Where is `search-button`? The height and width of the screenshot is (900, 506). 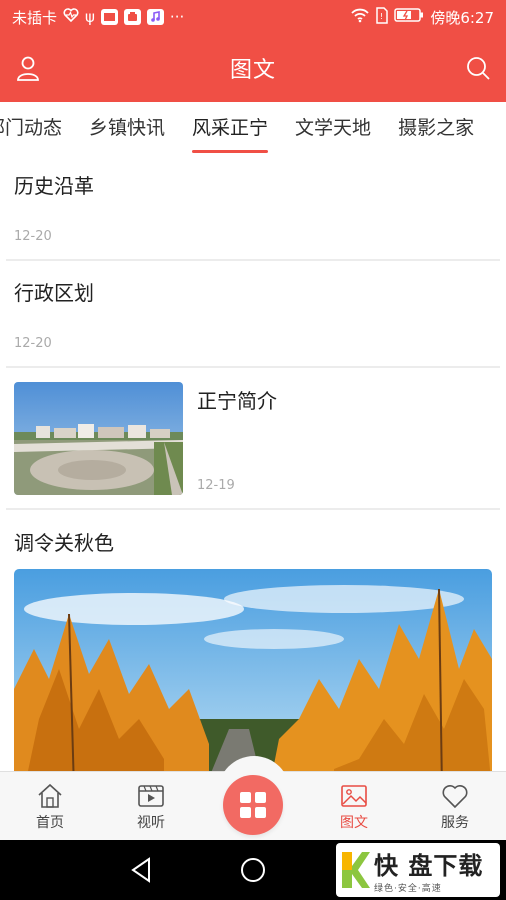 search-button is located at coordinates (478, 68).